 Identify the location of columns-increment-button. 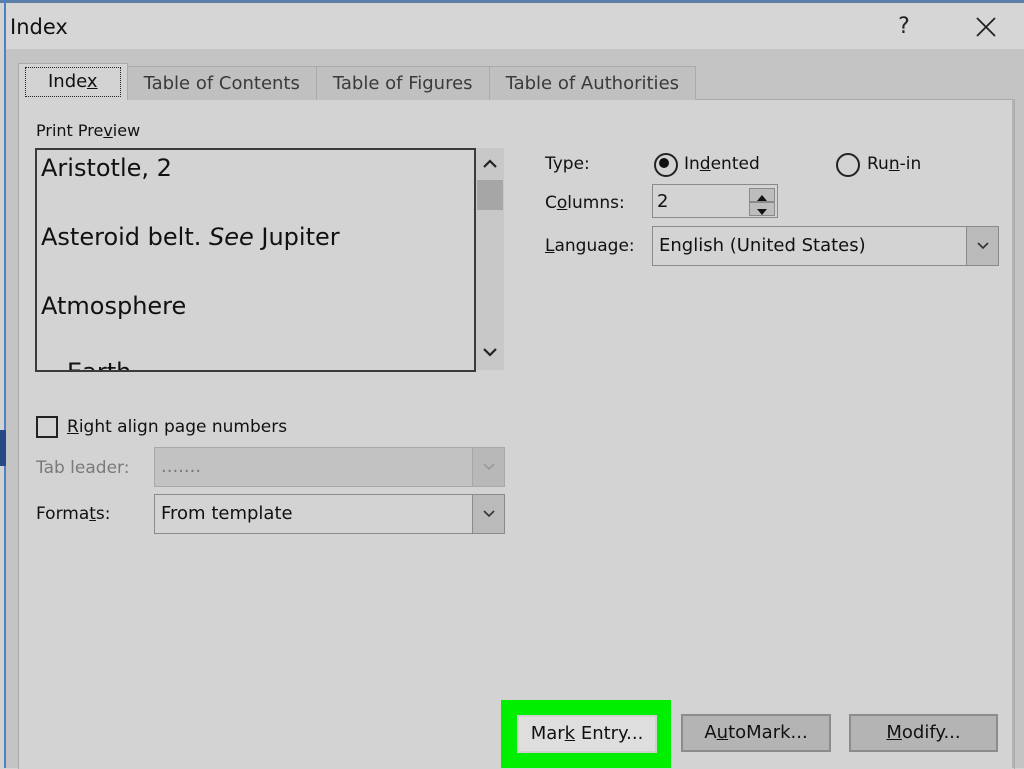
(762, 195).